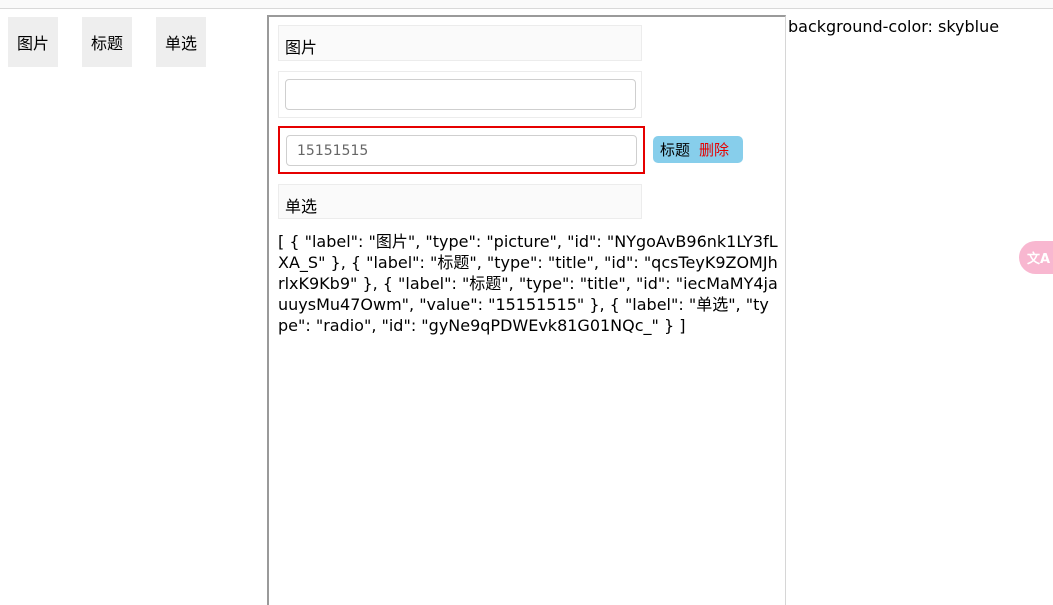  I want to click on delete-field-button: 删除, so click(714, 149).